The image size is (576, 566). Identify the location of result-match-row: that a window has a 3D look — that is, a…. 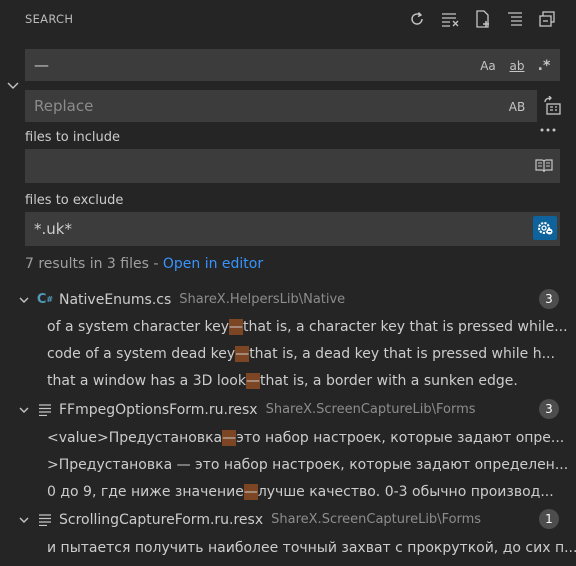
(288, 380).